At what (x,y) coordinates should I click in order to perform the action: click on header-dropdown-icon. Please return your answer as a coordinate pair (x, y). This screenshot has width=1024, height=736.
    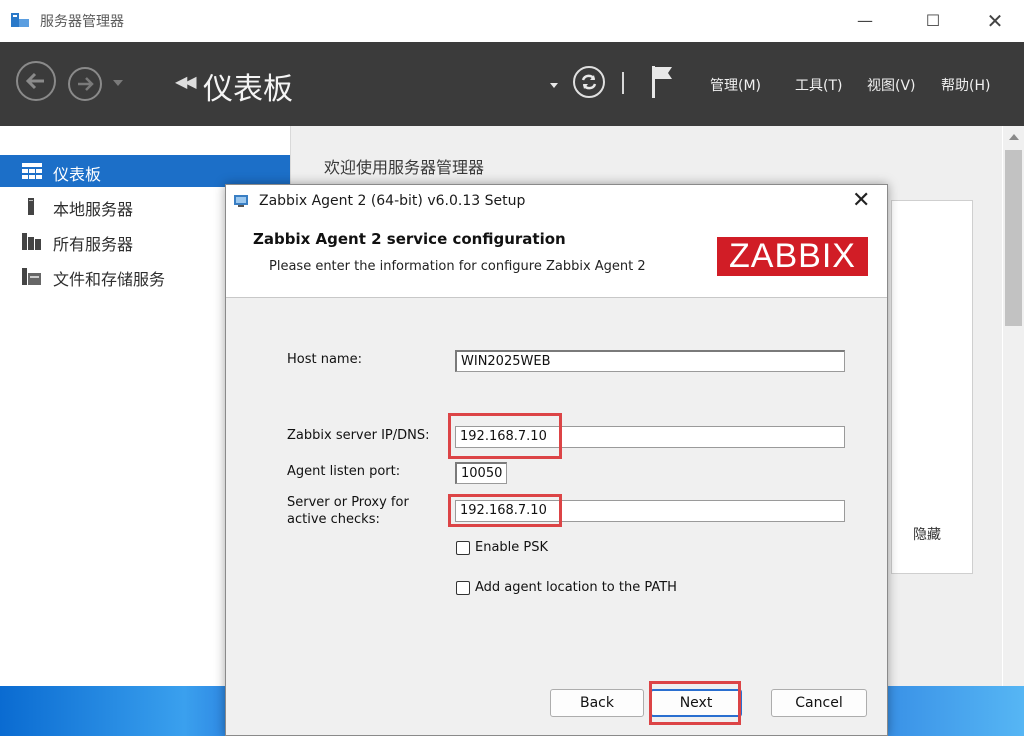
    Looking at the image, I should click on (554, 85).